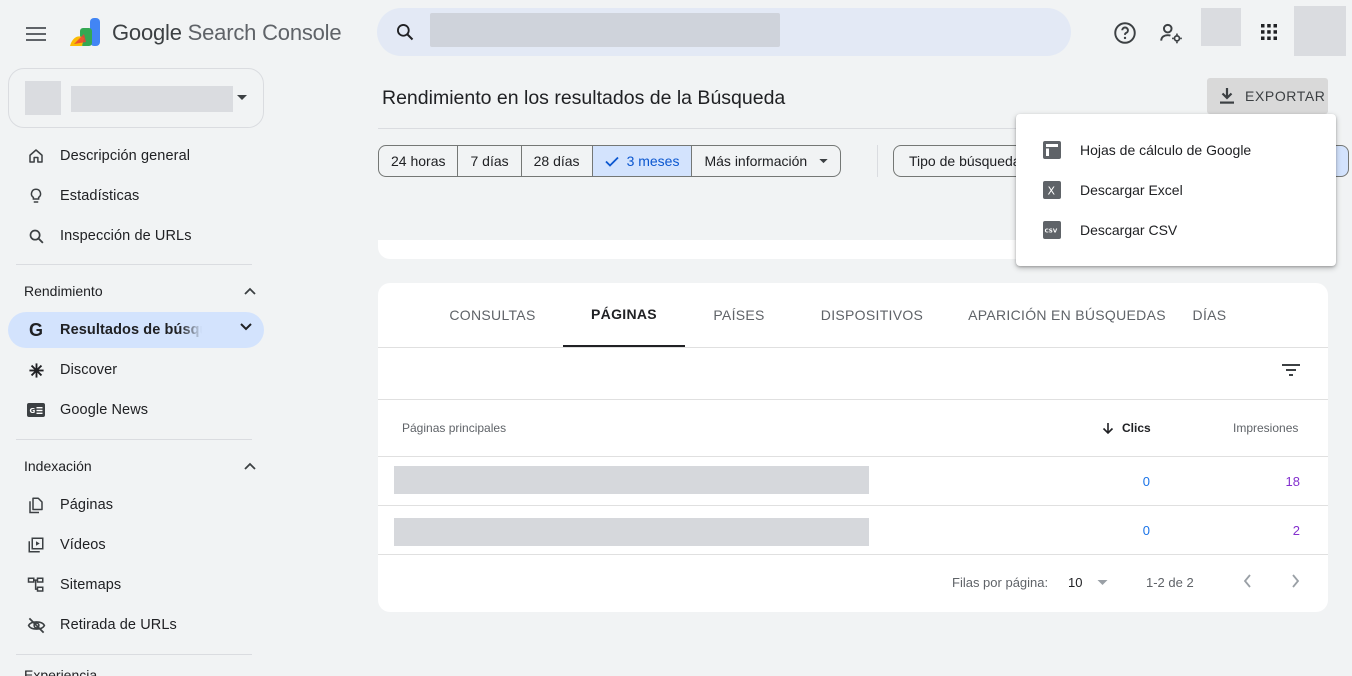 The image size is (1352, 676). I want to click on section-header-experience: Experiencia, so click(60, 671).